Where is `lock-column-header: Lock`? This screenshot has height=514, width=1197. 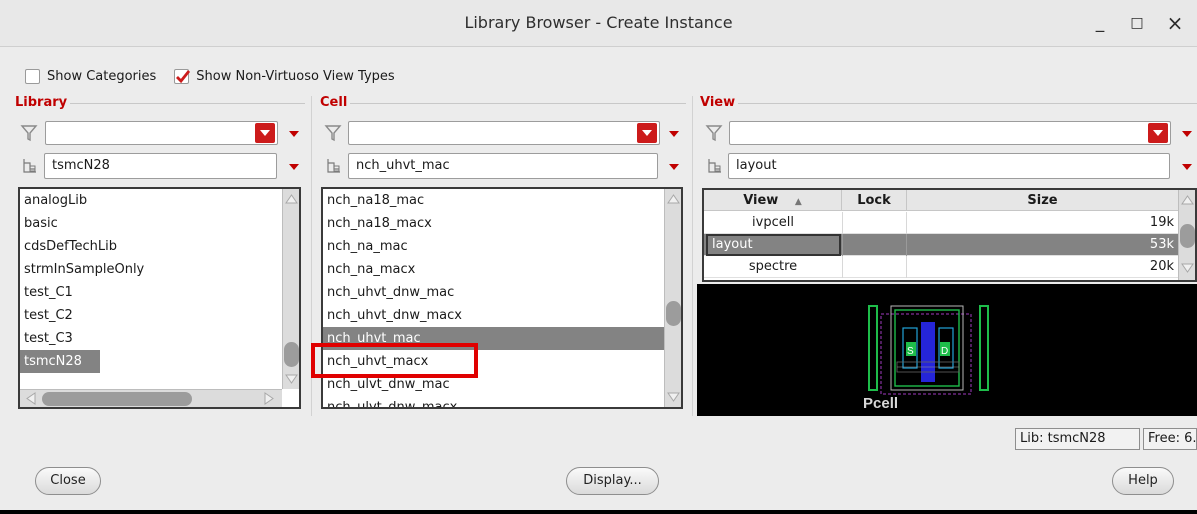 lock-column-header: Lock is located at coordinates (874, 200).